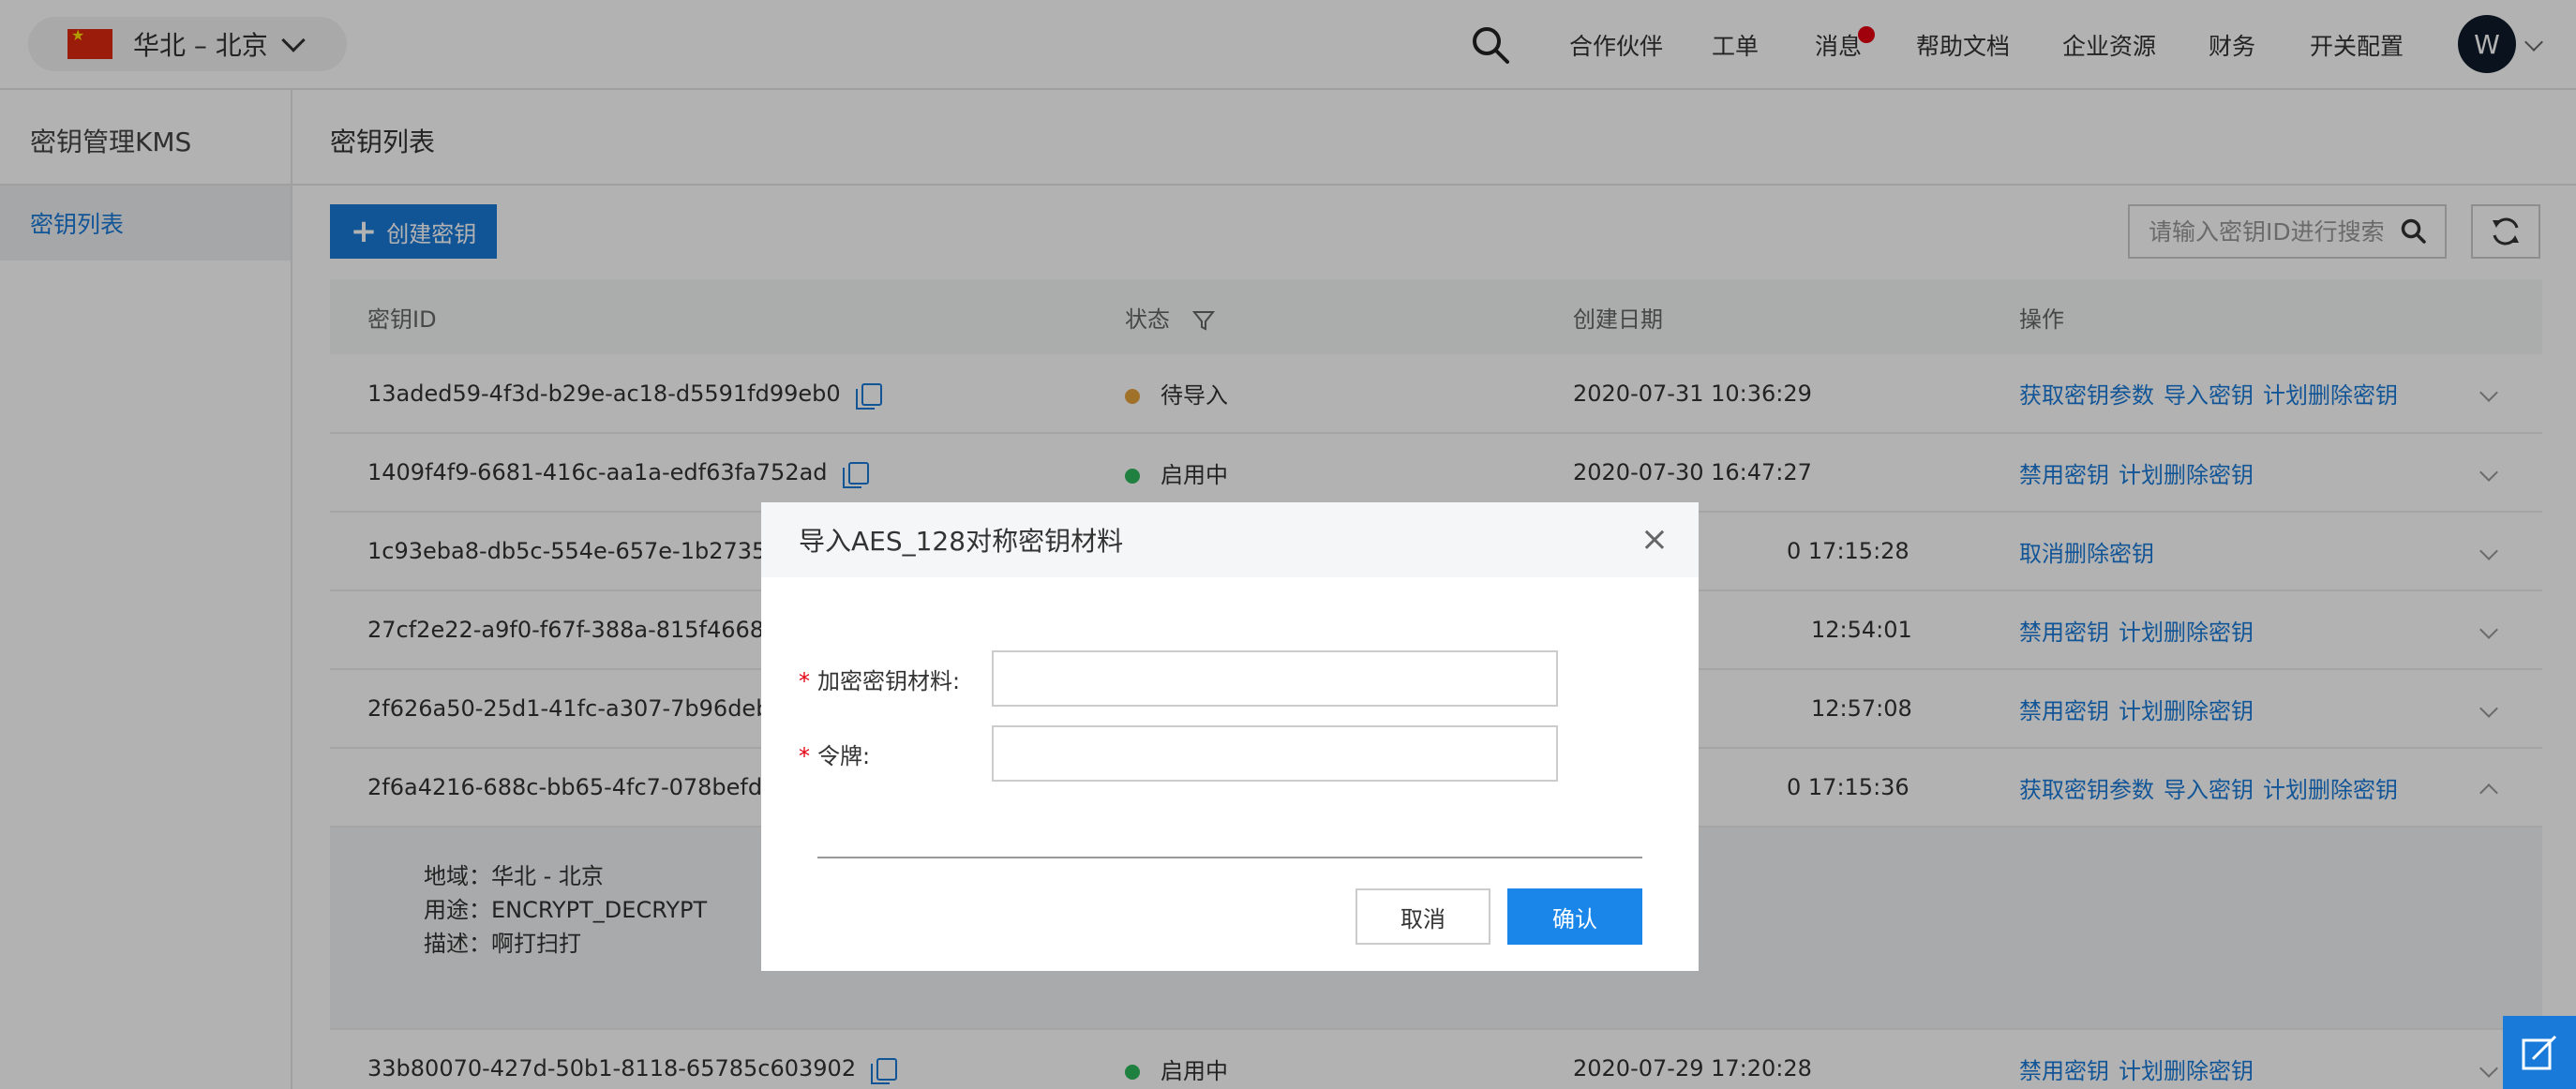  I want to click on confirm-button: 确认, so click(1575, 917).